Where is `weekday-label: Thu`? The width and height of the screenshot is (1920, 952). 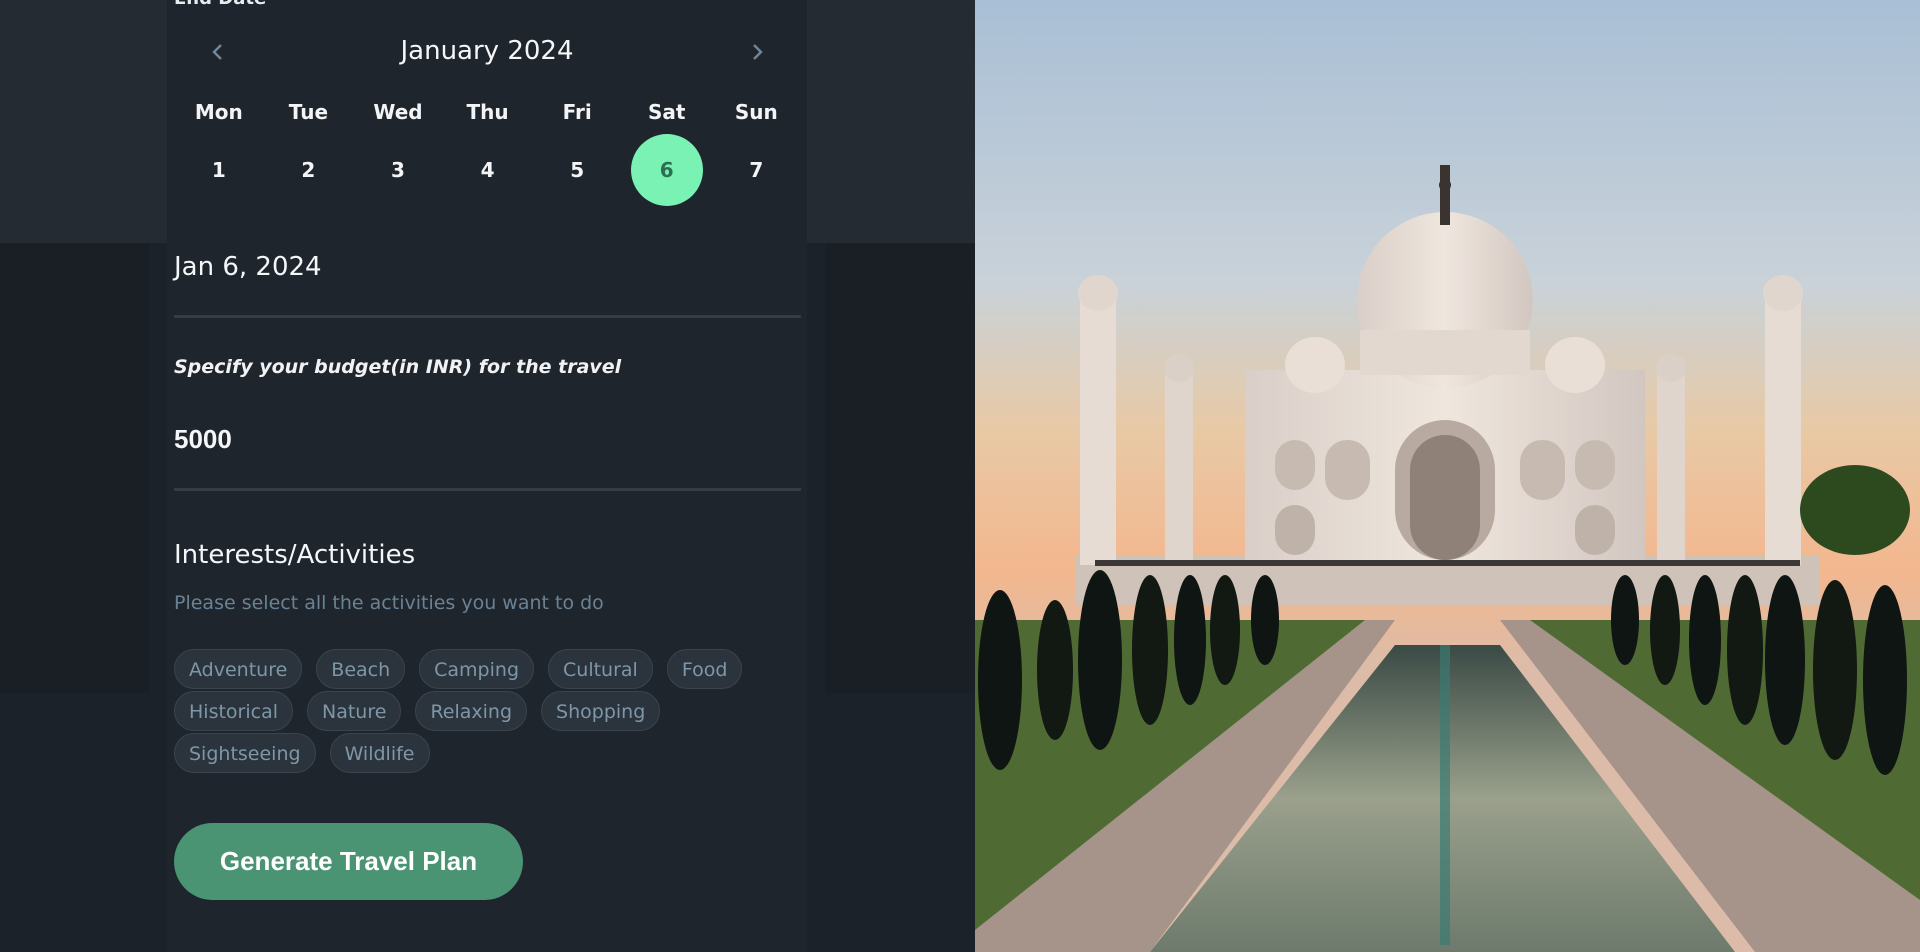 weekday-label: Thu is located at coordinates (487, 112).